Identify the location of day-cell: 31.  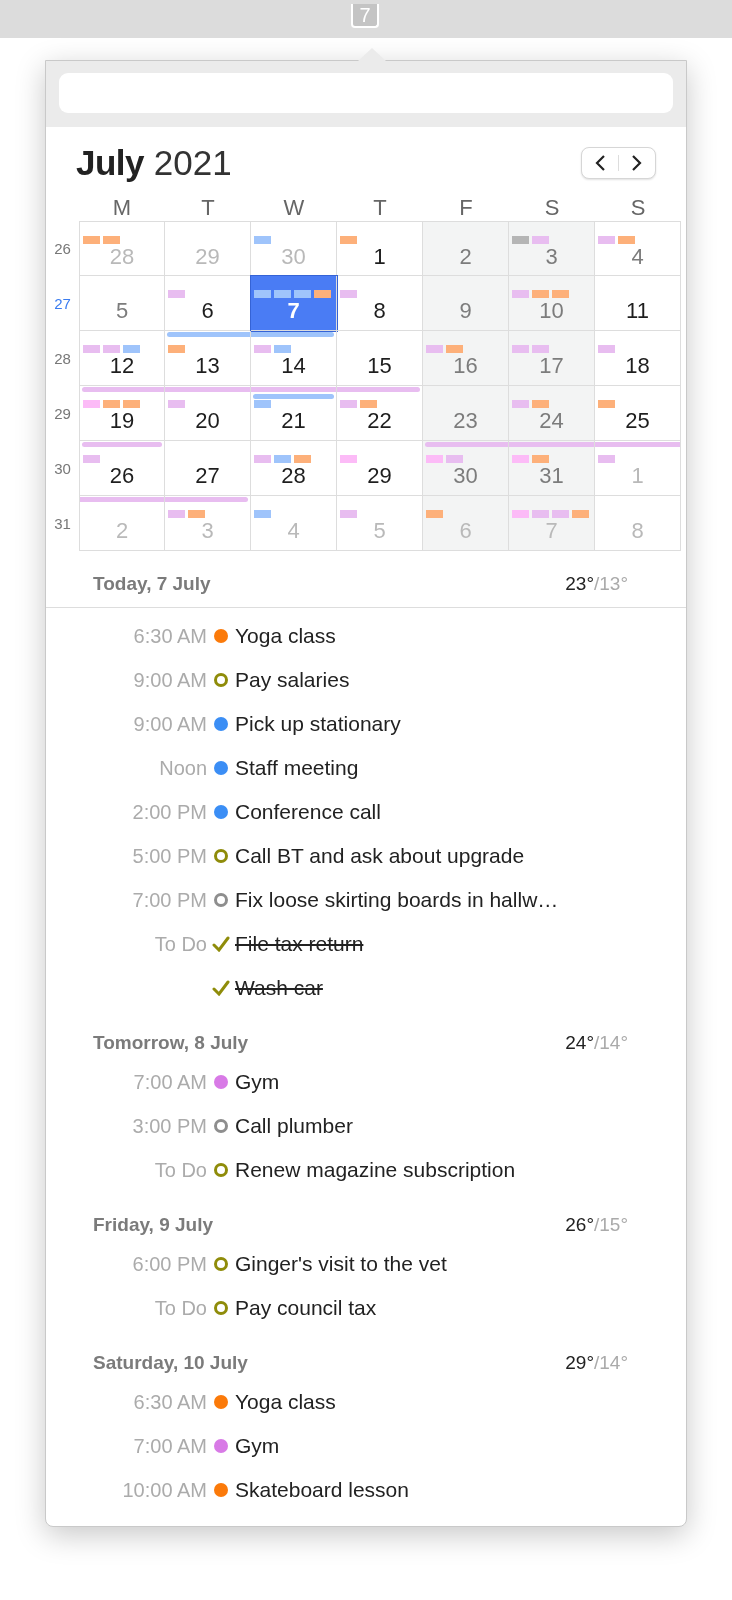
(552, 468).